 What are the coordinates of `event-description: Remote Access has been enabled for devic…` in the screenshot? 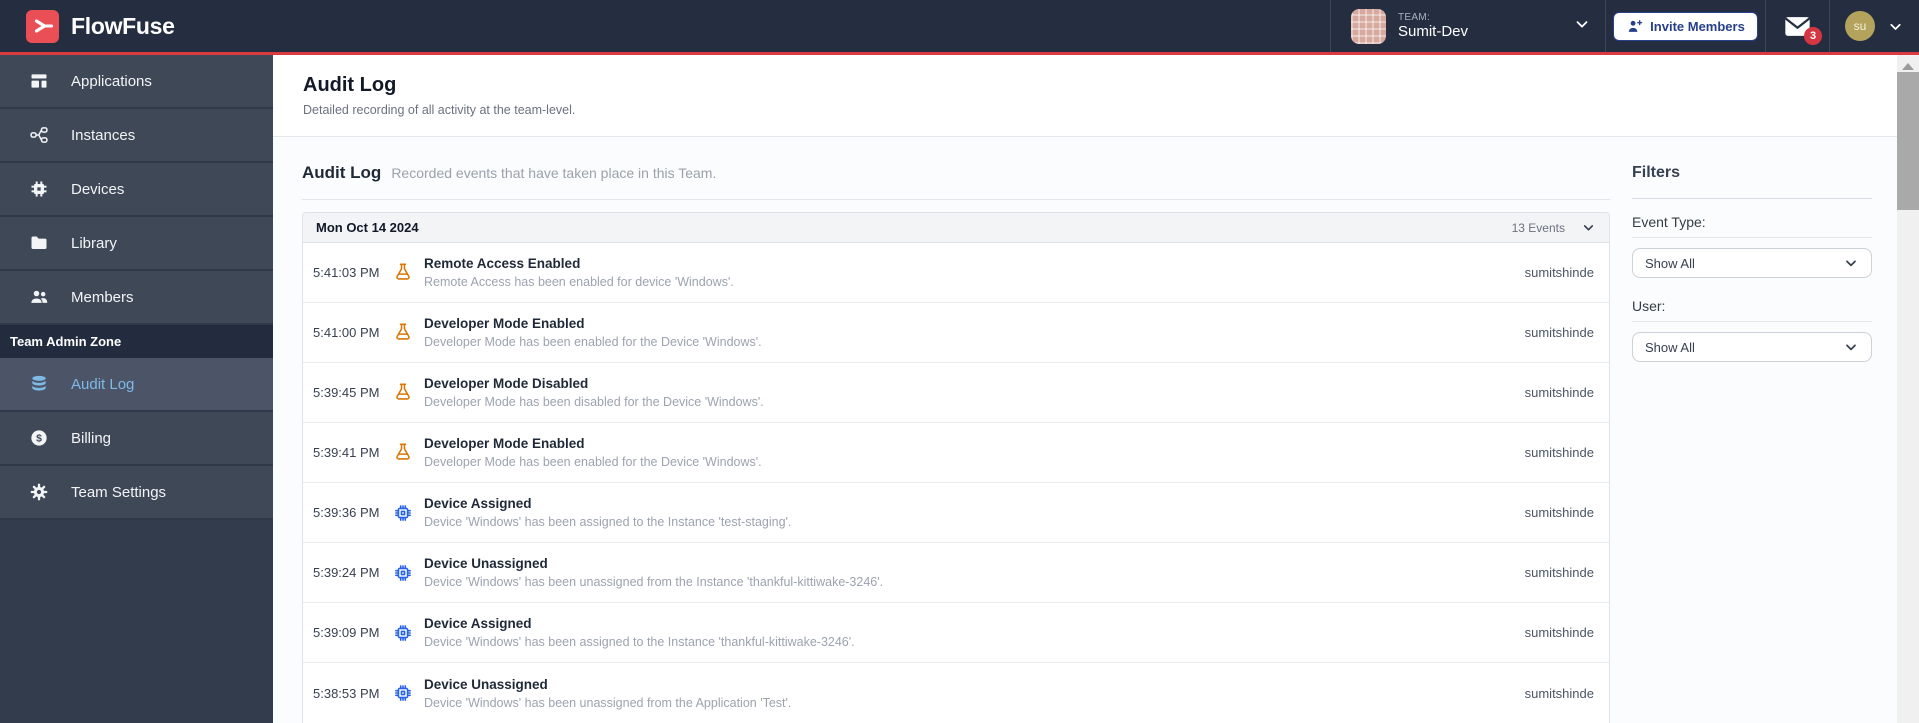 It's located at (579, 282).